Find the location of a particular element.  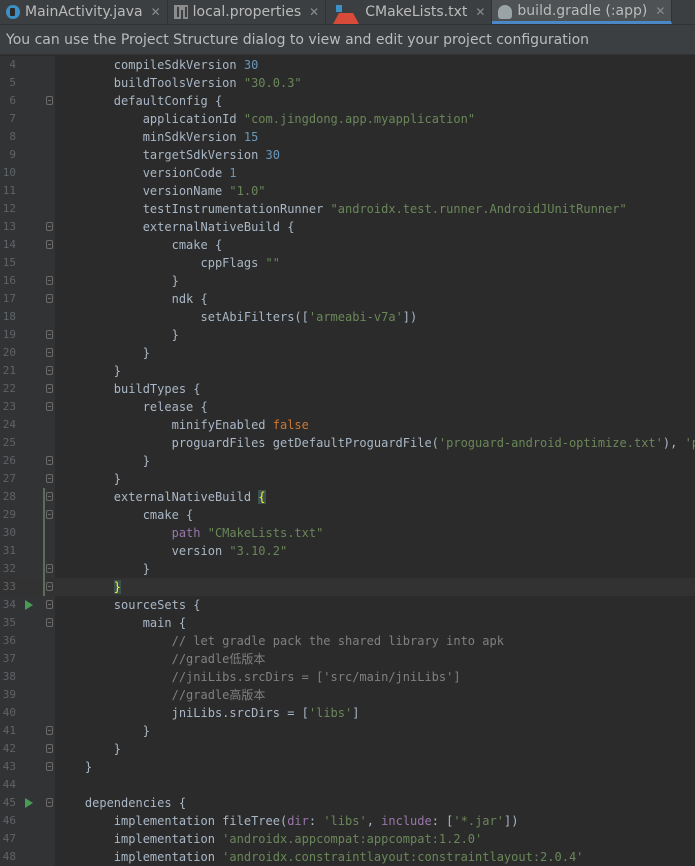

code-line: 41 } is located at coordinates (347, 731).